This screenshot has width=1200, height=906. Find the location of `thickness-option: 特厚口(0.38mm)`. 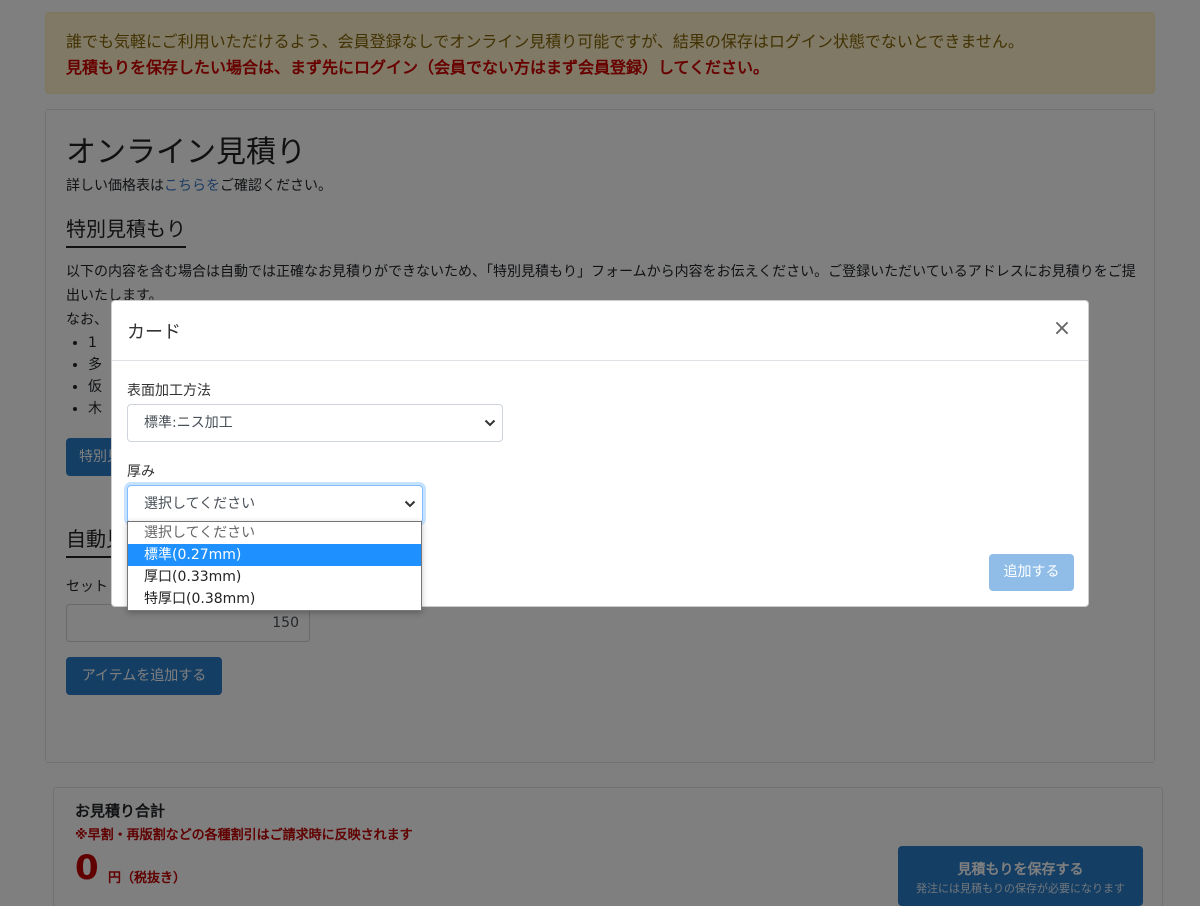

thickness-option: 特厚口(0.38mm) is located at coordinates (274, 599).